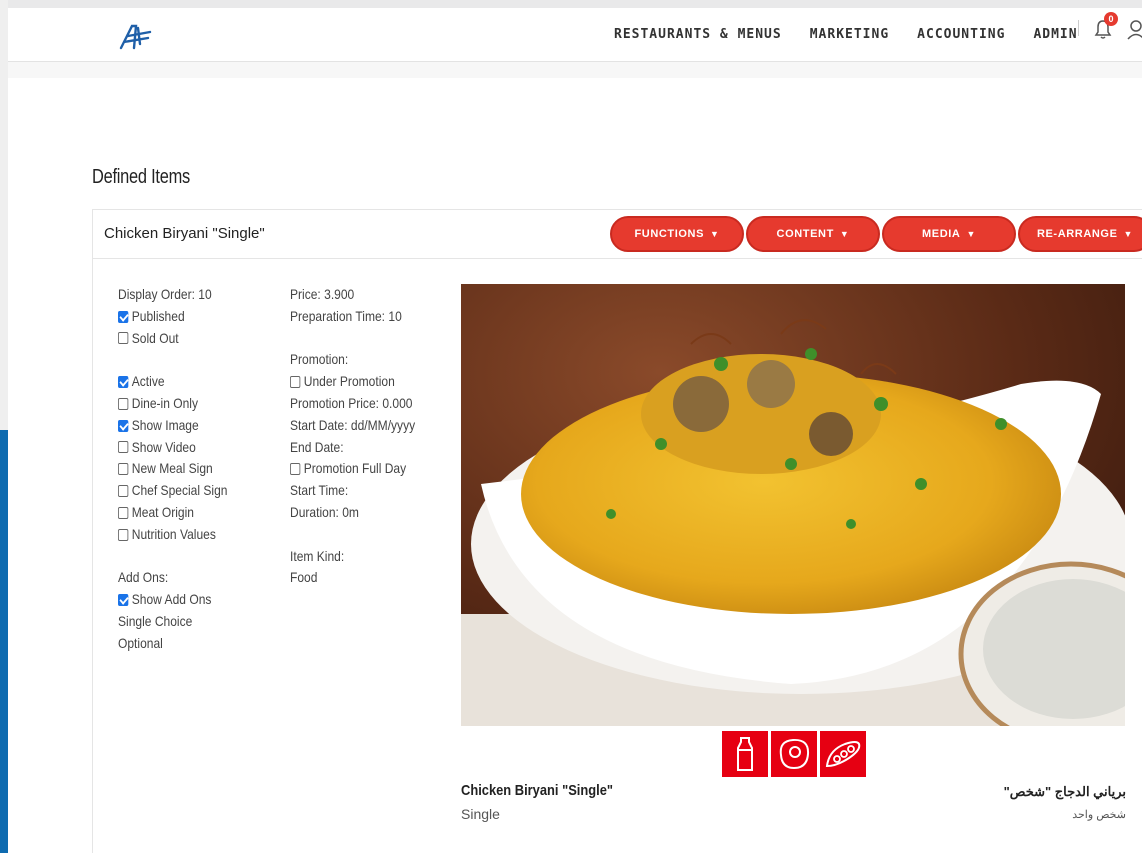 The height and width of the screenshot is (853, 1142). What do you see at coordinates (295, 469) in the screenshot?
I see `promotion-full-day-checkbox` at bounding box center [295, 469].